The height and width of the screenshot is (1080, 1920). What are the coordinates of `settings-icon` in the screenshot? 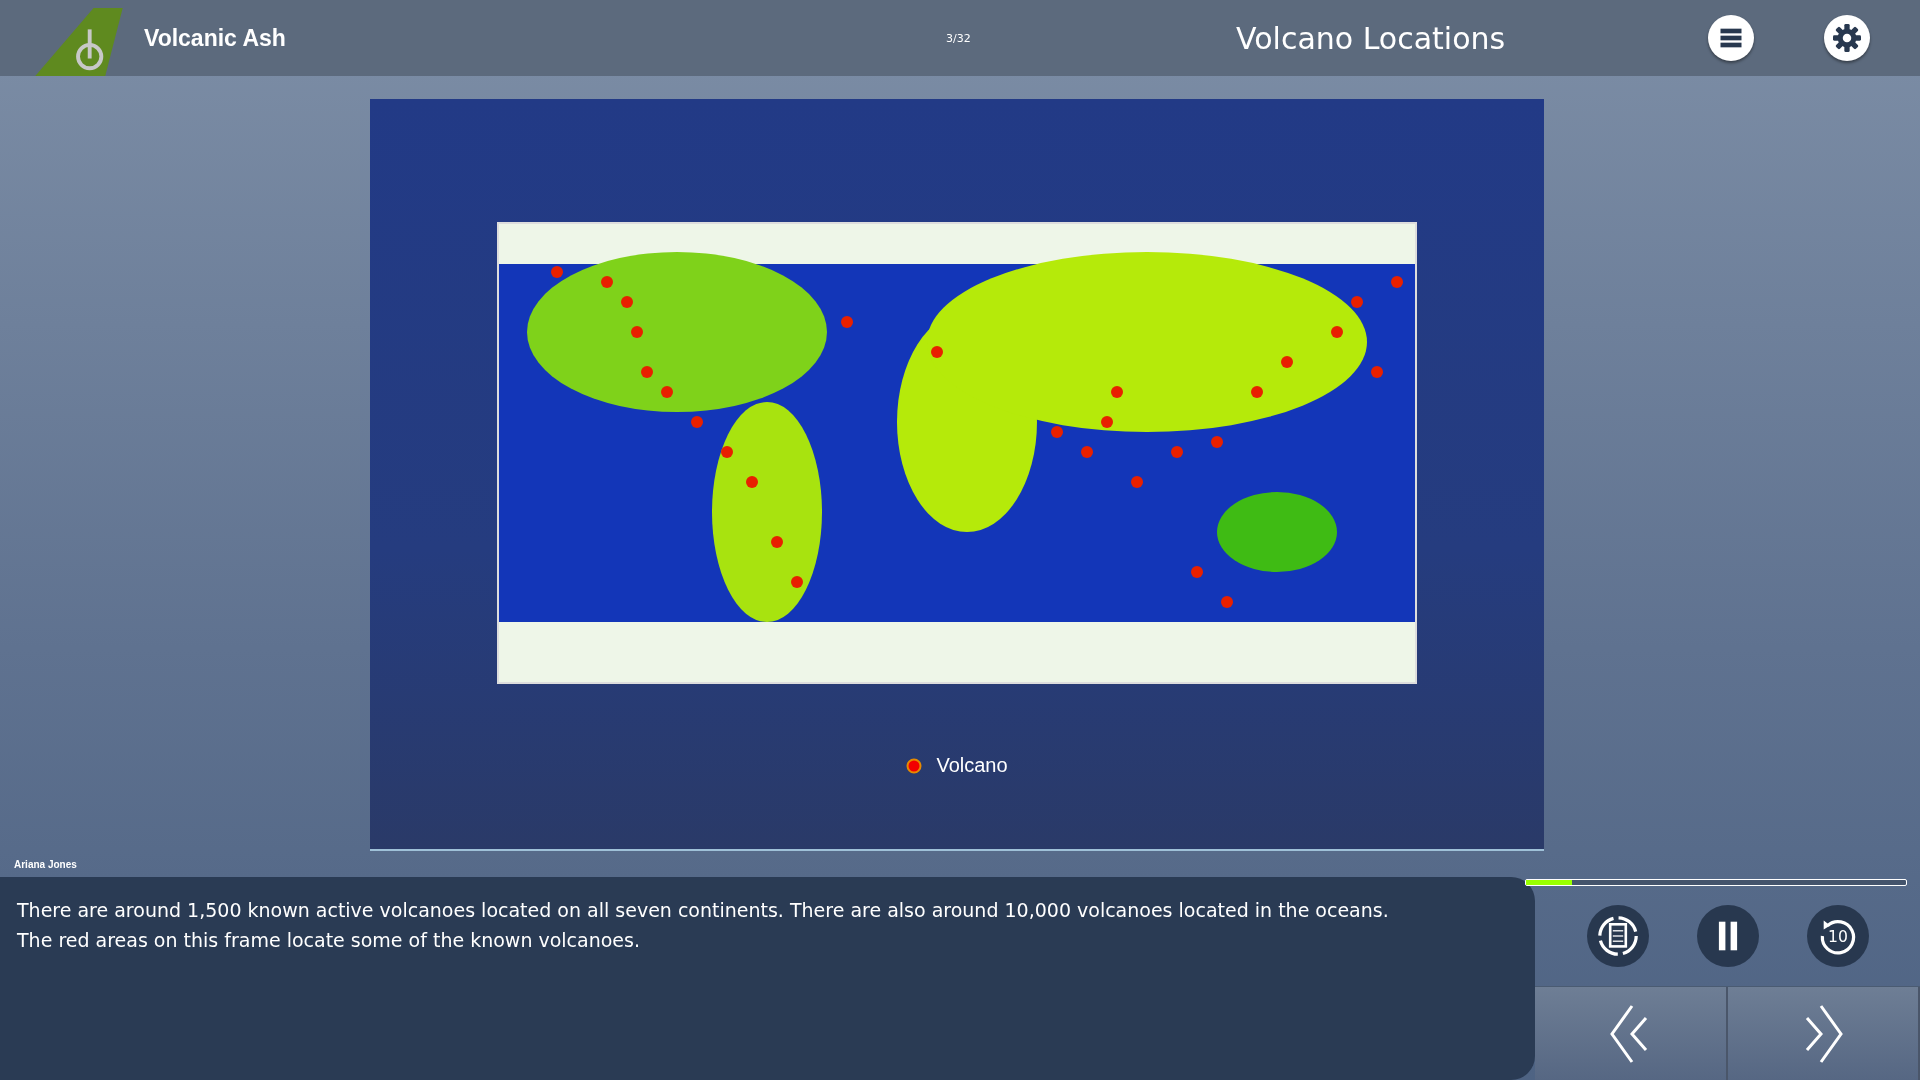 It's located at (1847, 38).